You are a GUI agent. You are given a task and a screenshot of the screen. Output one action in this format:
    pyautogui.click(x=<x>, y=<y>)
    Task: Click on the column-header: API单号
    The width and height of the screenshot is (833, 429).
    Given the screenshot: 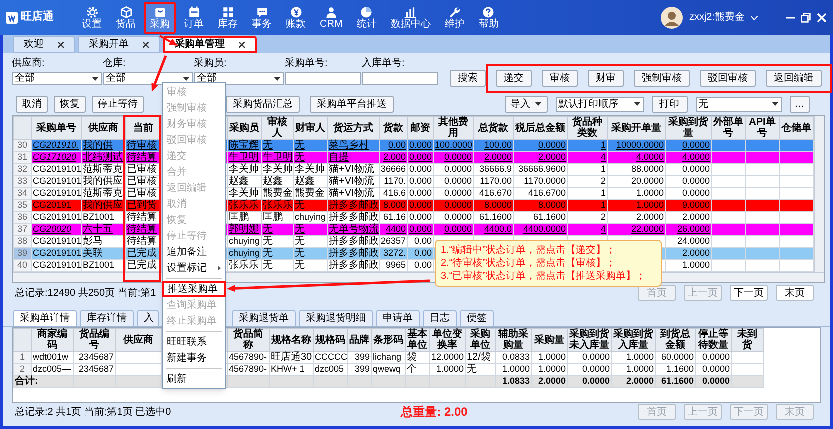 What is the action you would take?
    pyautogui.click(x=763, y=128)
    